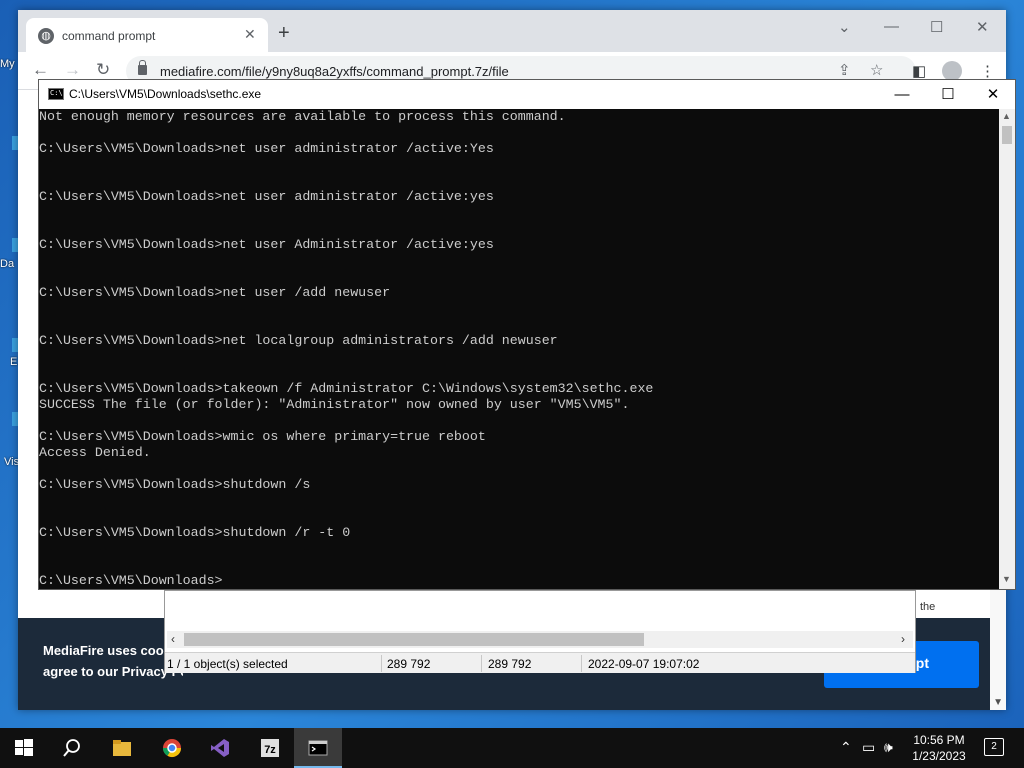 The height and width of the screenshot is (768, 1024). What do you see at coordinates (903, 639) in the screenshot?
I see `scroll-right-arrow-icon: ›` at bounding box center [903, 639].